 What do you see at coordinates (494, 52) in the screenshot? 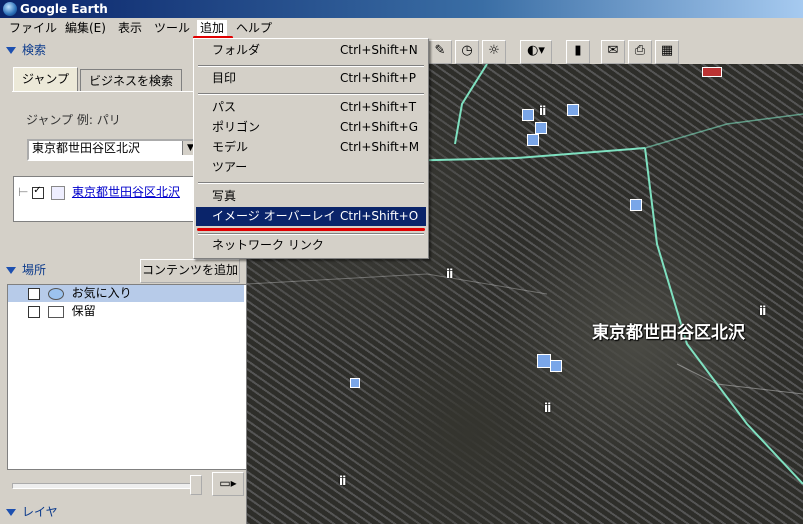
I see `sunlight-icon: ☼` at bounding box center [494, 52].